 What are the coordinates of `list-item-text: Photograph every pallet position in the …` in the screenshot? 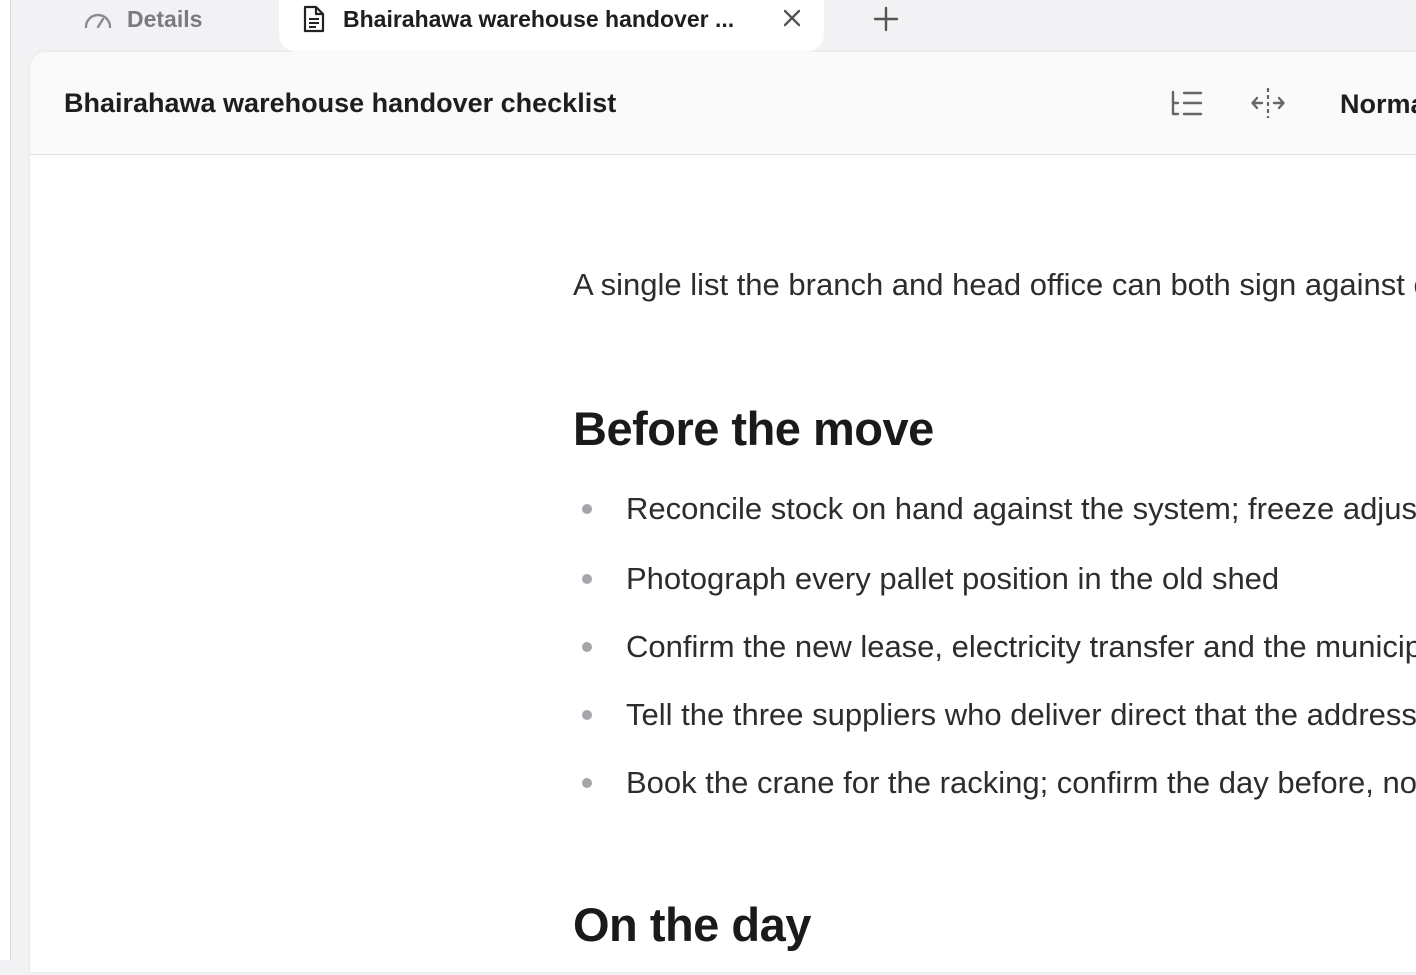 It's located at (953, 578).